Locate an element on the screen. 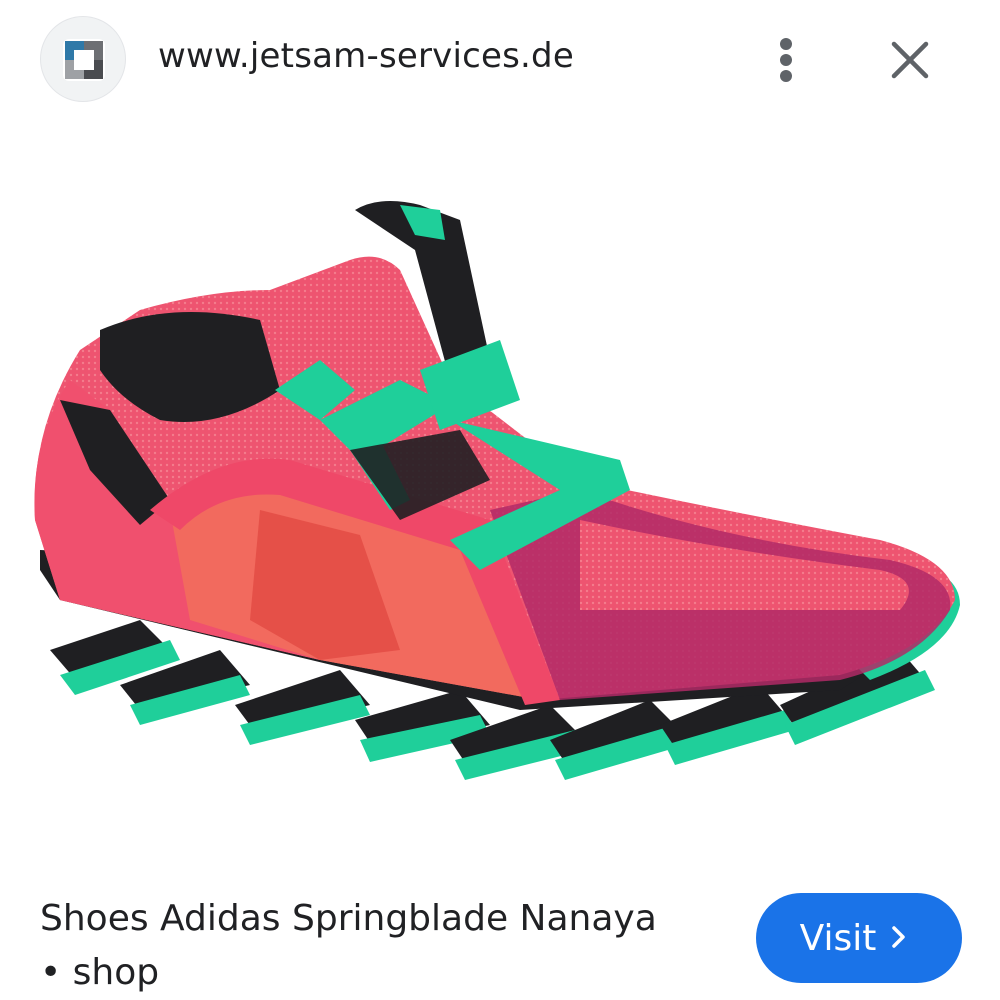 The width and height of the screenshot is (1000, 1000). preview-header: www.jetsam-services.de is located at coordinates (500, 60).